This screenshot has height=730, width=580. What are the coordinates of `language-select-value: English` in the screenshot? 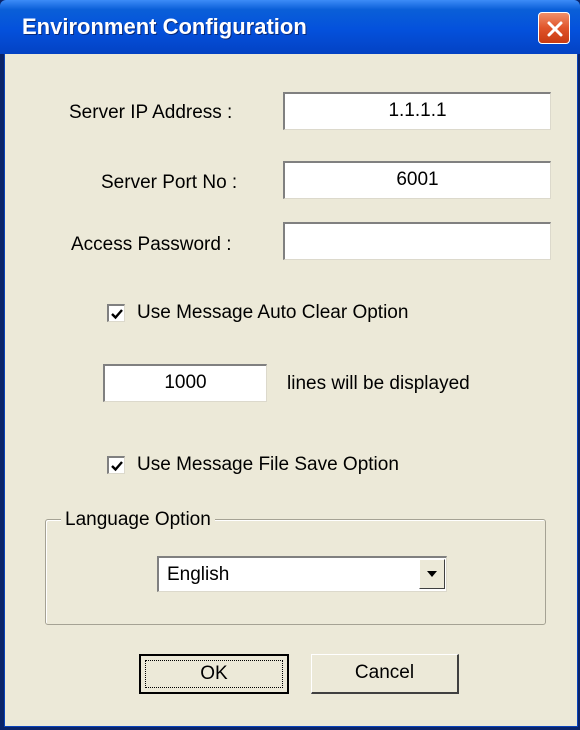 It's located at (198, 574).